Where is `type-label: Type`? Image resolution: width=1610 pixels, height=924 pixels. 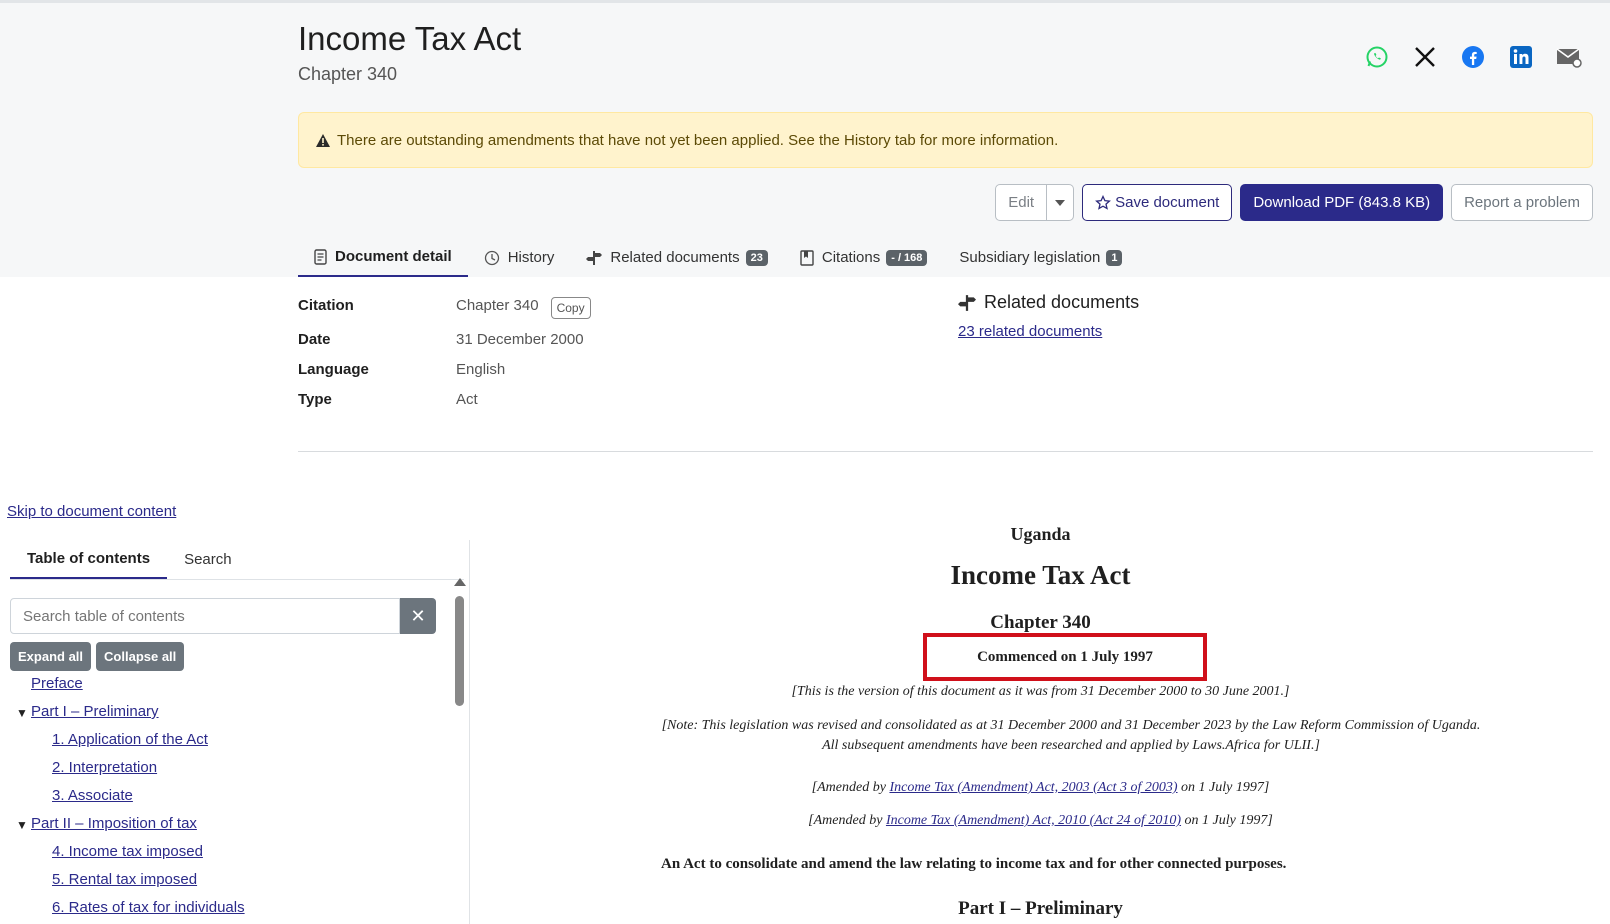
type-label: Type is located at coordinates (315, 399).